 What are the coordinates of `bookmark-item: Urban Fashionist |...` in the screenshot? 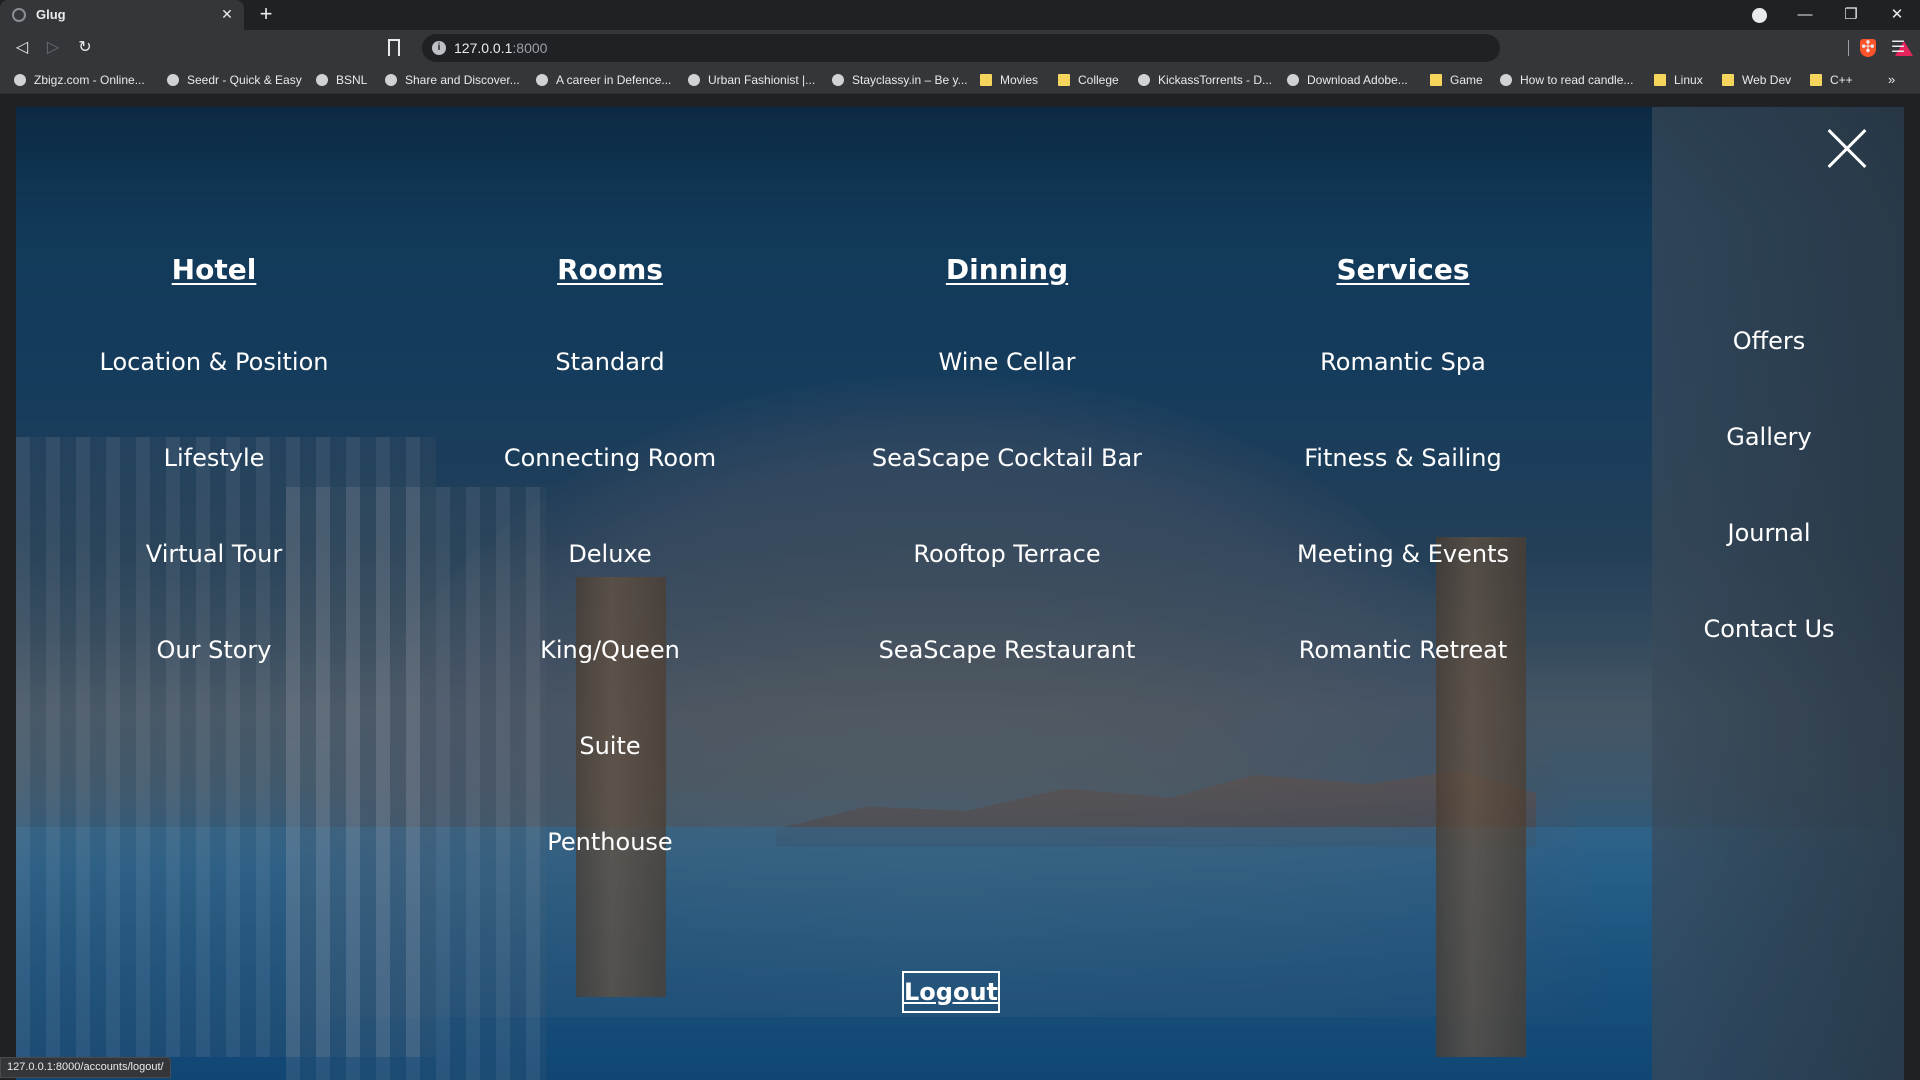 It's located at (751, 80).